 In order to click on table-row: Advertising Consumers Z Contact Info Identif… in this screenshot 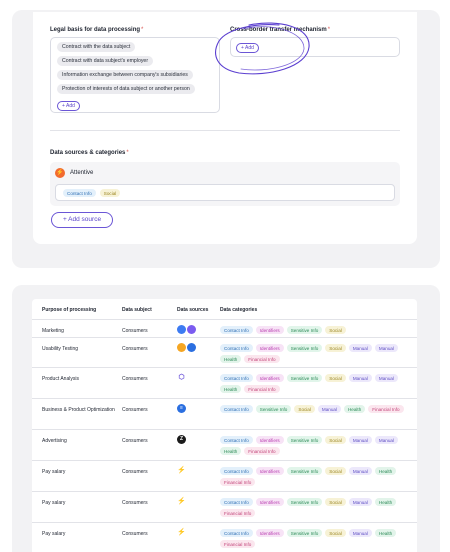, I will do `click(224, 445)`.